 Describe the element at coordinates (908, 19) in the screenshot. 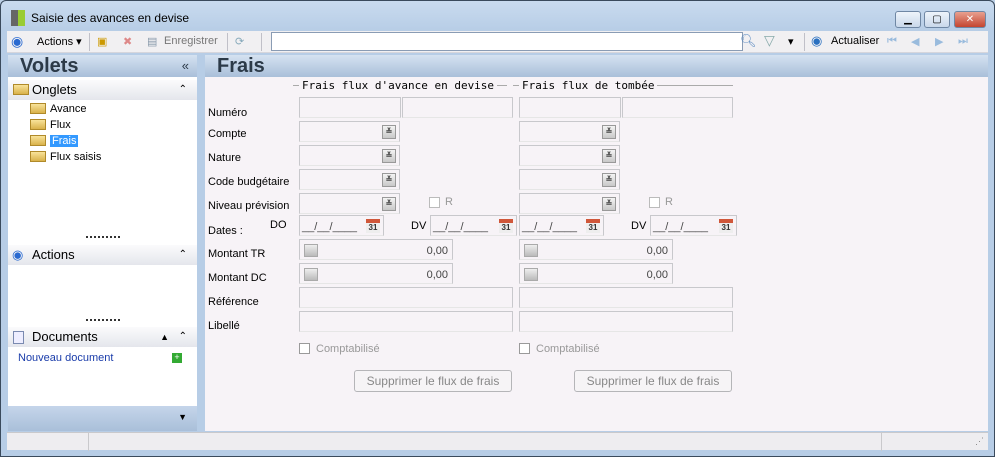

I see `minimize-button: ▁` at that location.